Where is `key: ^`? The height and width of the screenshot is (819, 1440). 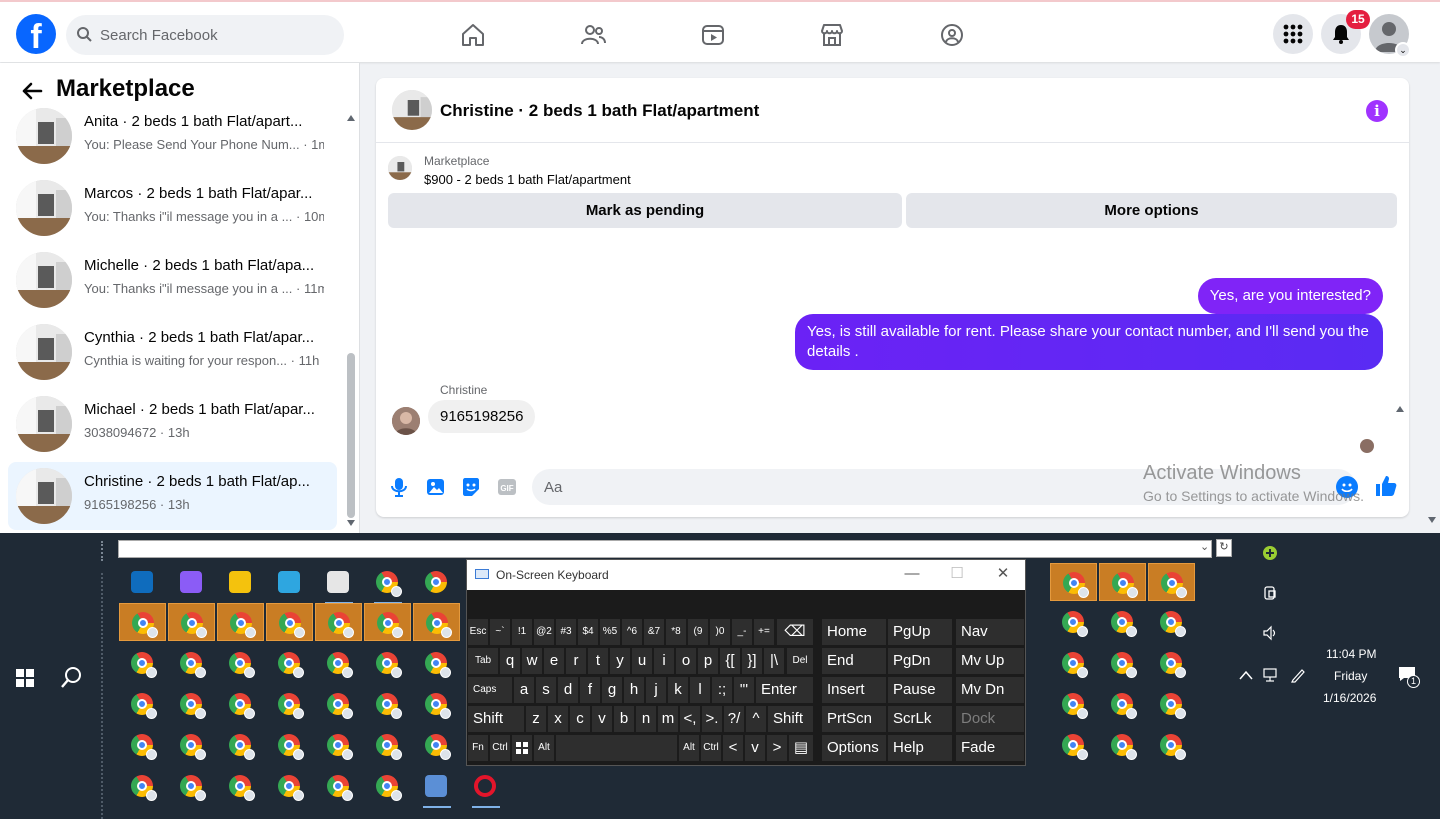
key: ^ is located at coordinates (756, 719).